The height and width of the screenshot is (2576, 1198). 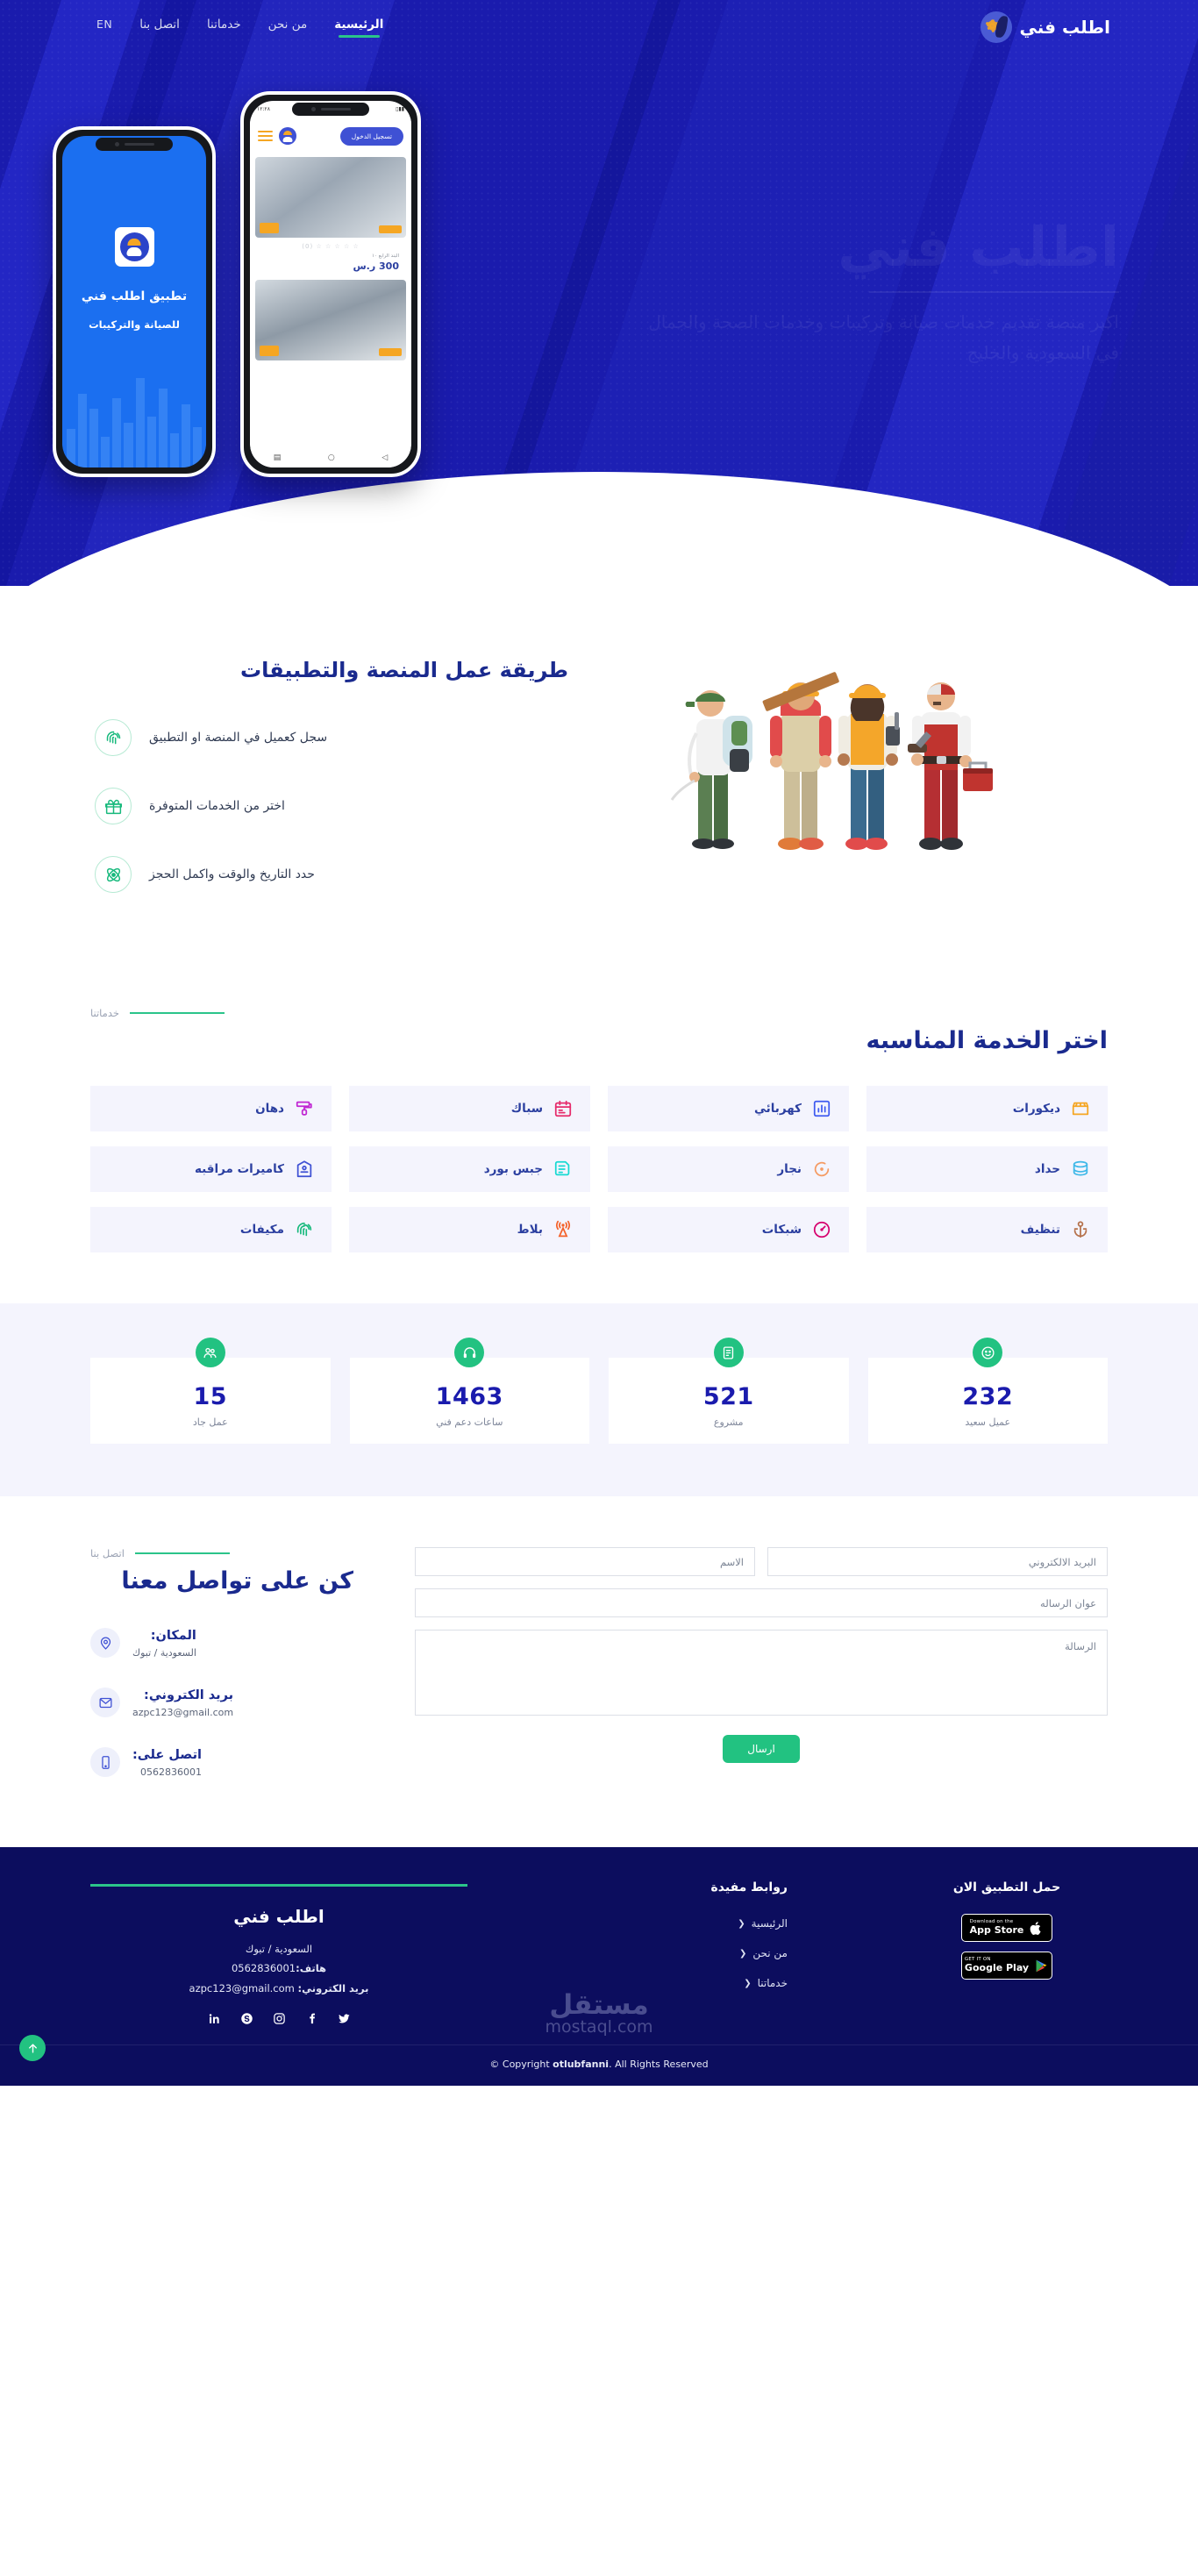 What do you see at coordinates (164, 1653) in the screenshot?
I see `contact-location-value: السعودية / تبوك` at bounding box center [164, 1653].